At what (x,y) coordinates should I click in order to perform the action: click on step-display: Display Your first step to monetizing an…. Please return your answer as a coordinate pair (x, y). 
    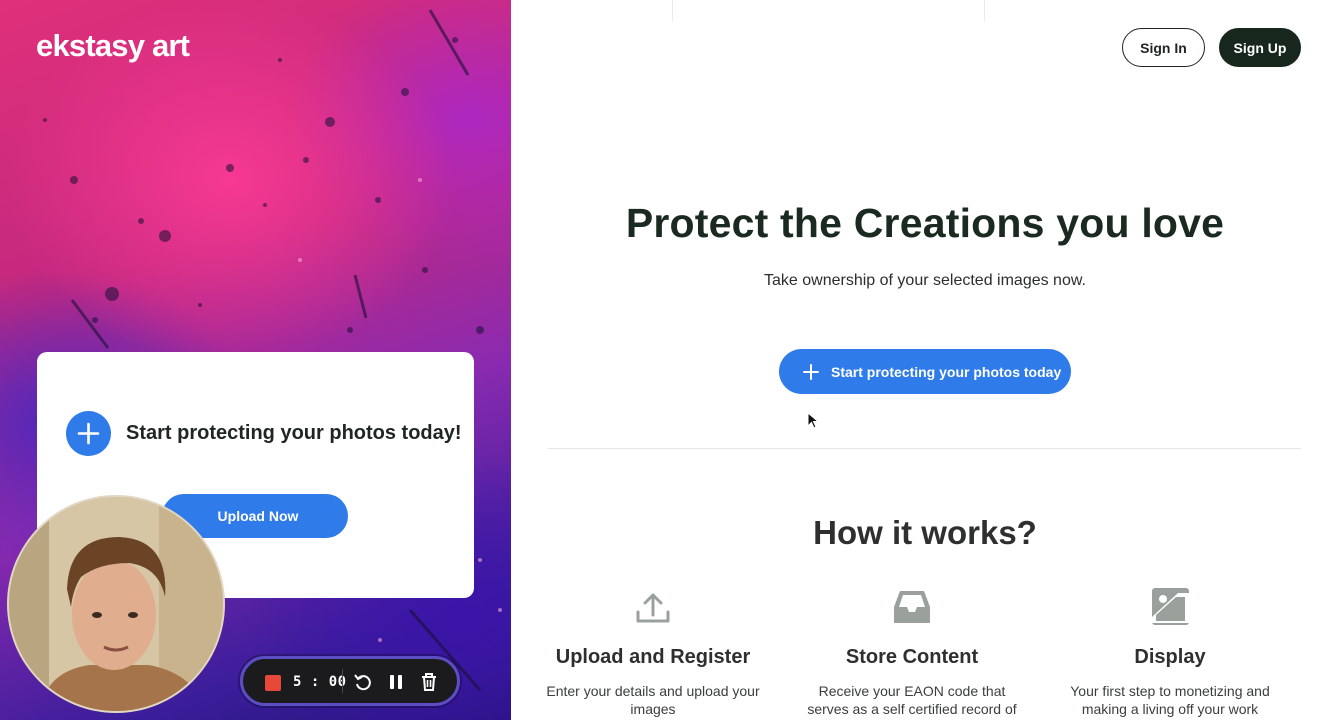
    Looking at the image, I should click on (1170, 651).